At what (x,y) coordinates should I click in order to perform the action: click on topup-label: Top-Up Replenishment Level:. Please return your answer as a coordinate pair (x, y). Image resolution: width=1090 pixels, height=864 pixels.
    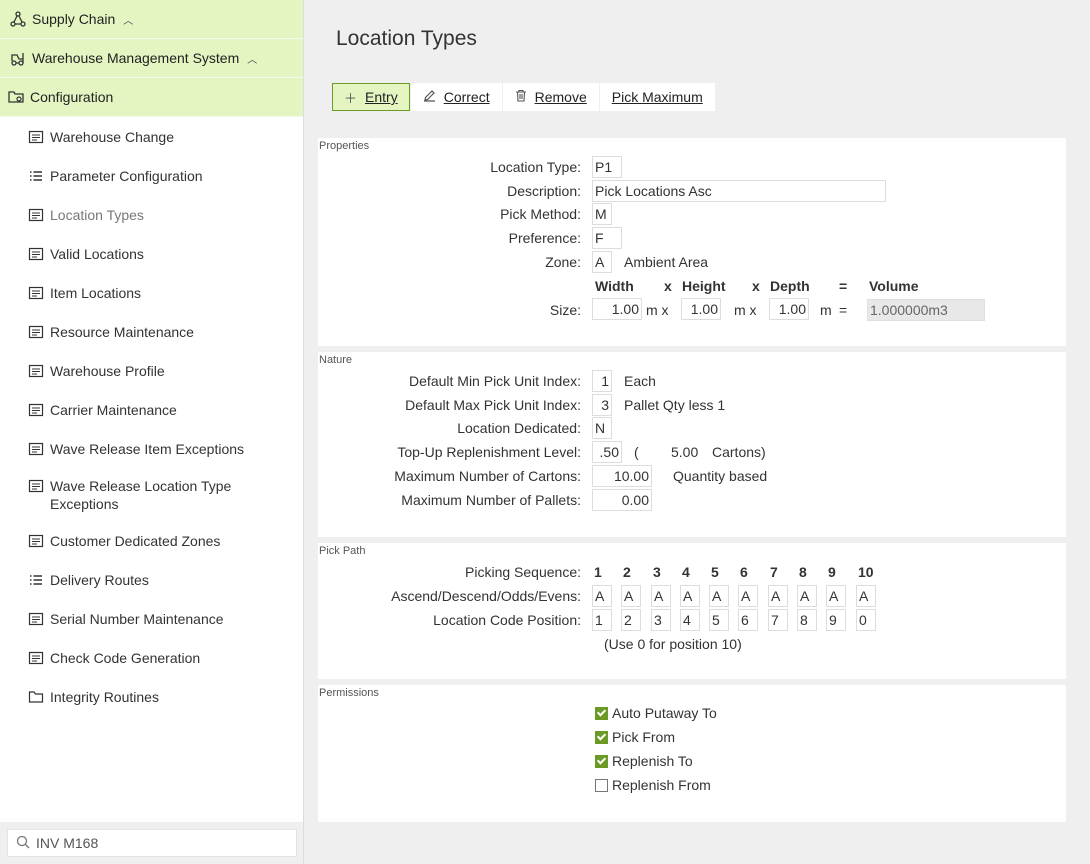
    Looking at the image, I should click on (489, 452).